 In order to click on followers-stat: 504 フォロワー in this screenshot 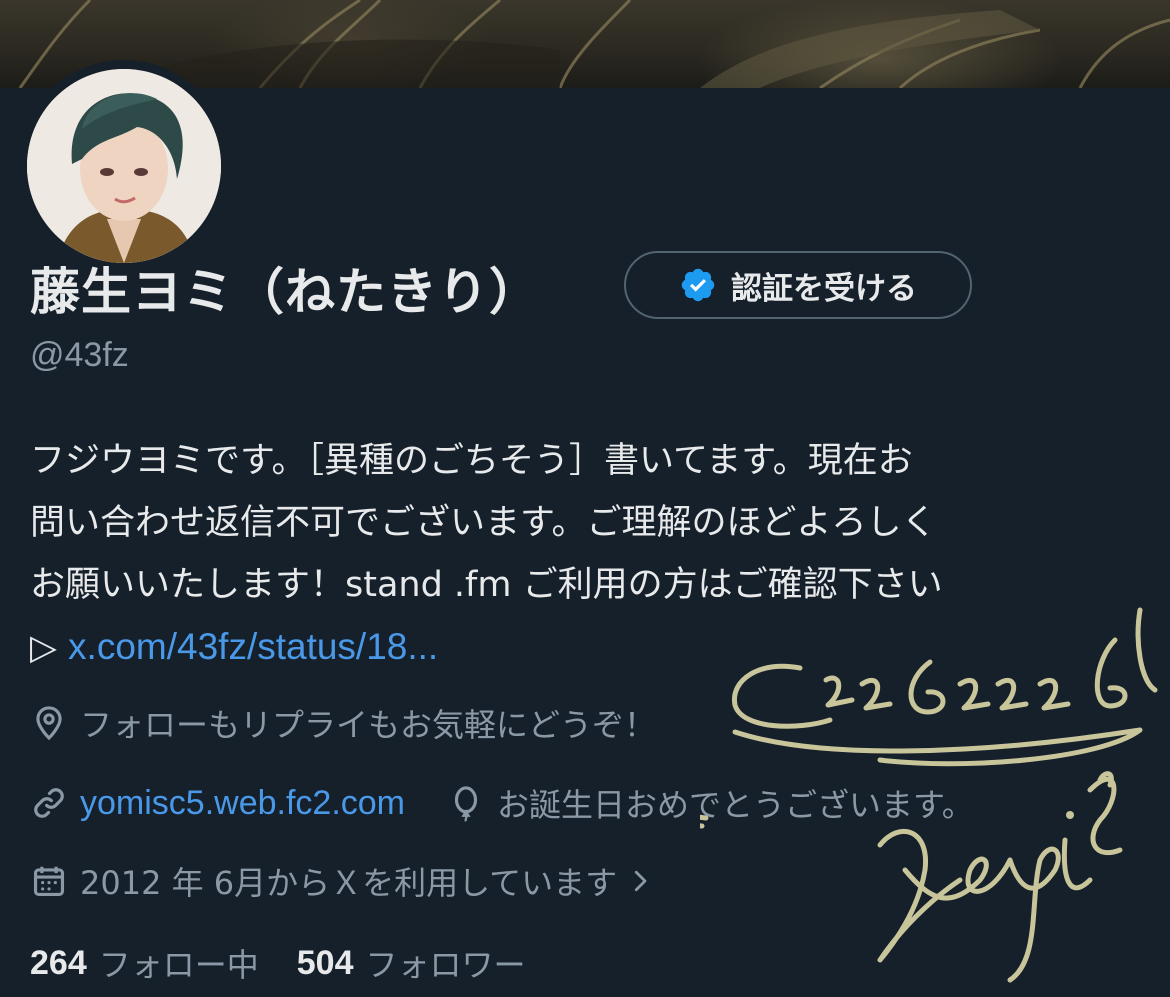, I will do `click(411, 963)`.